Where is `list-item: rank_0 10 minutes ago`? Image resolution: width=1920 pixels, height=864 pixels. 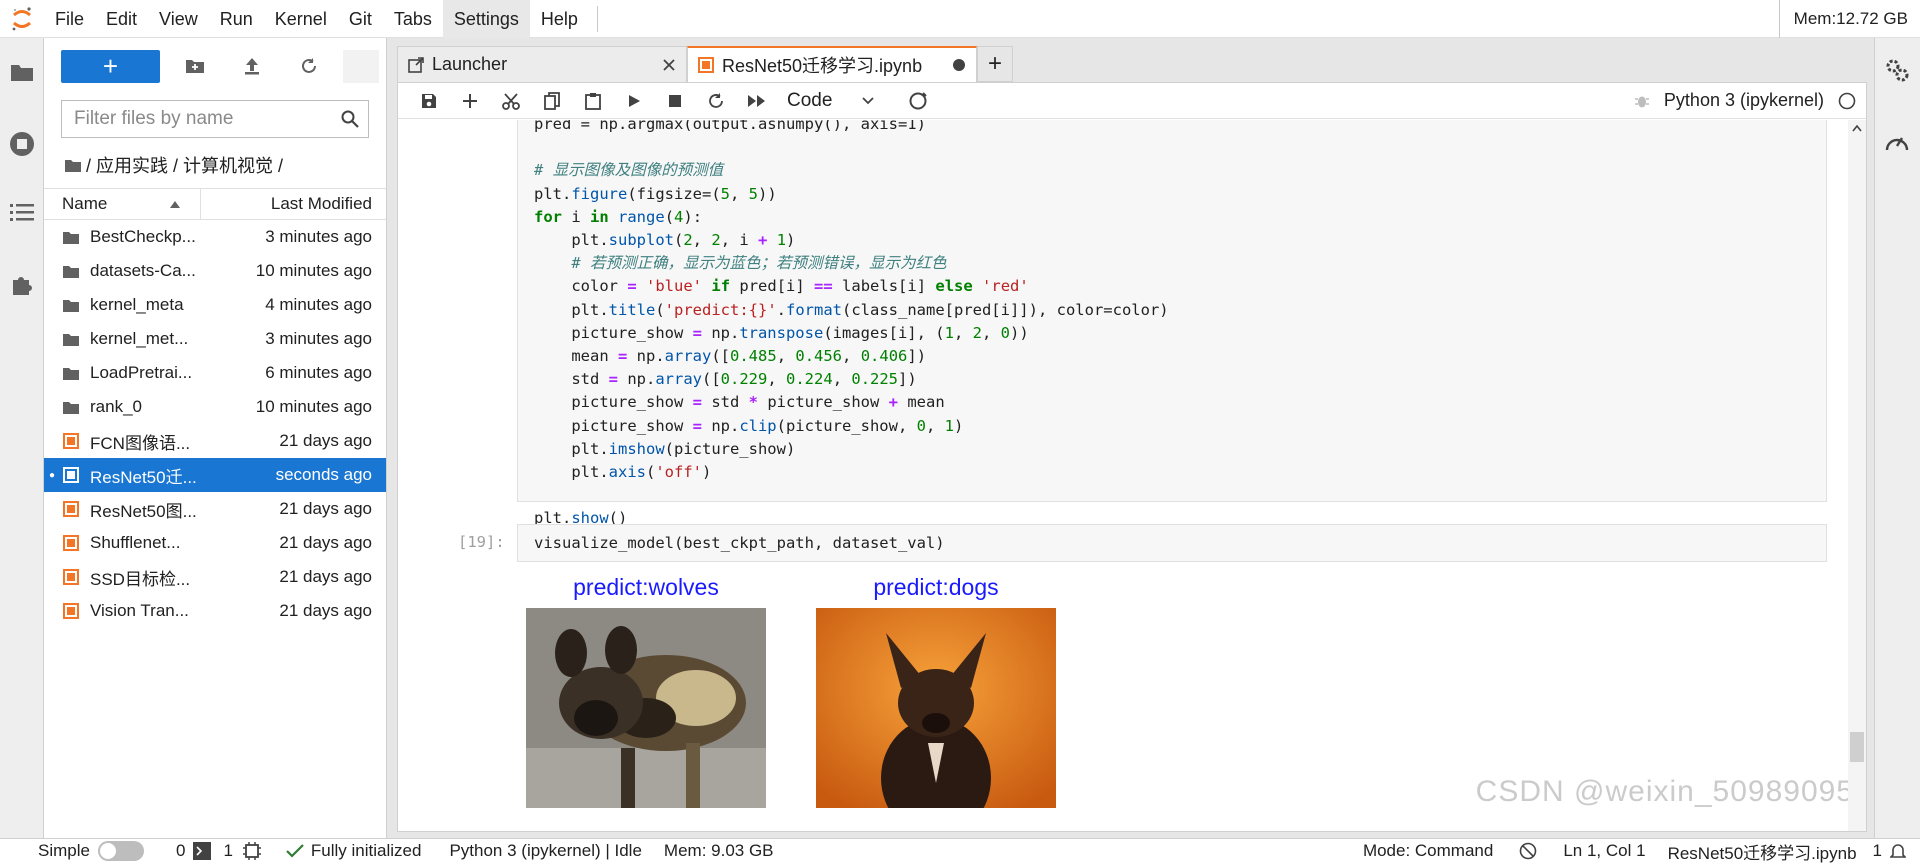 list-item: rank_0 10 minutes ago is located at coordinates (215, 407).